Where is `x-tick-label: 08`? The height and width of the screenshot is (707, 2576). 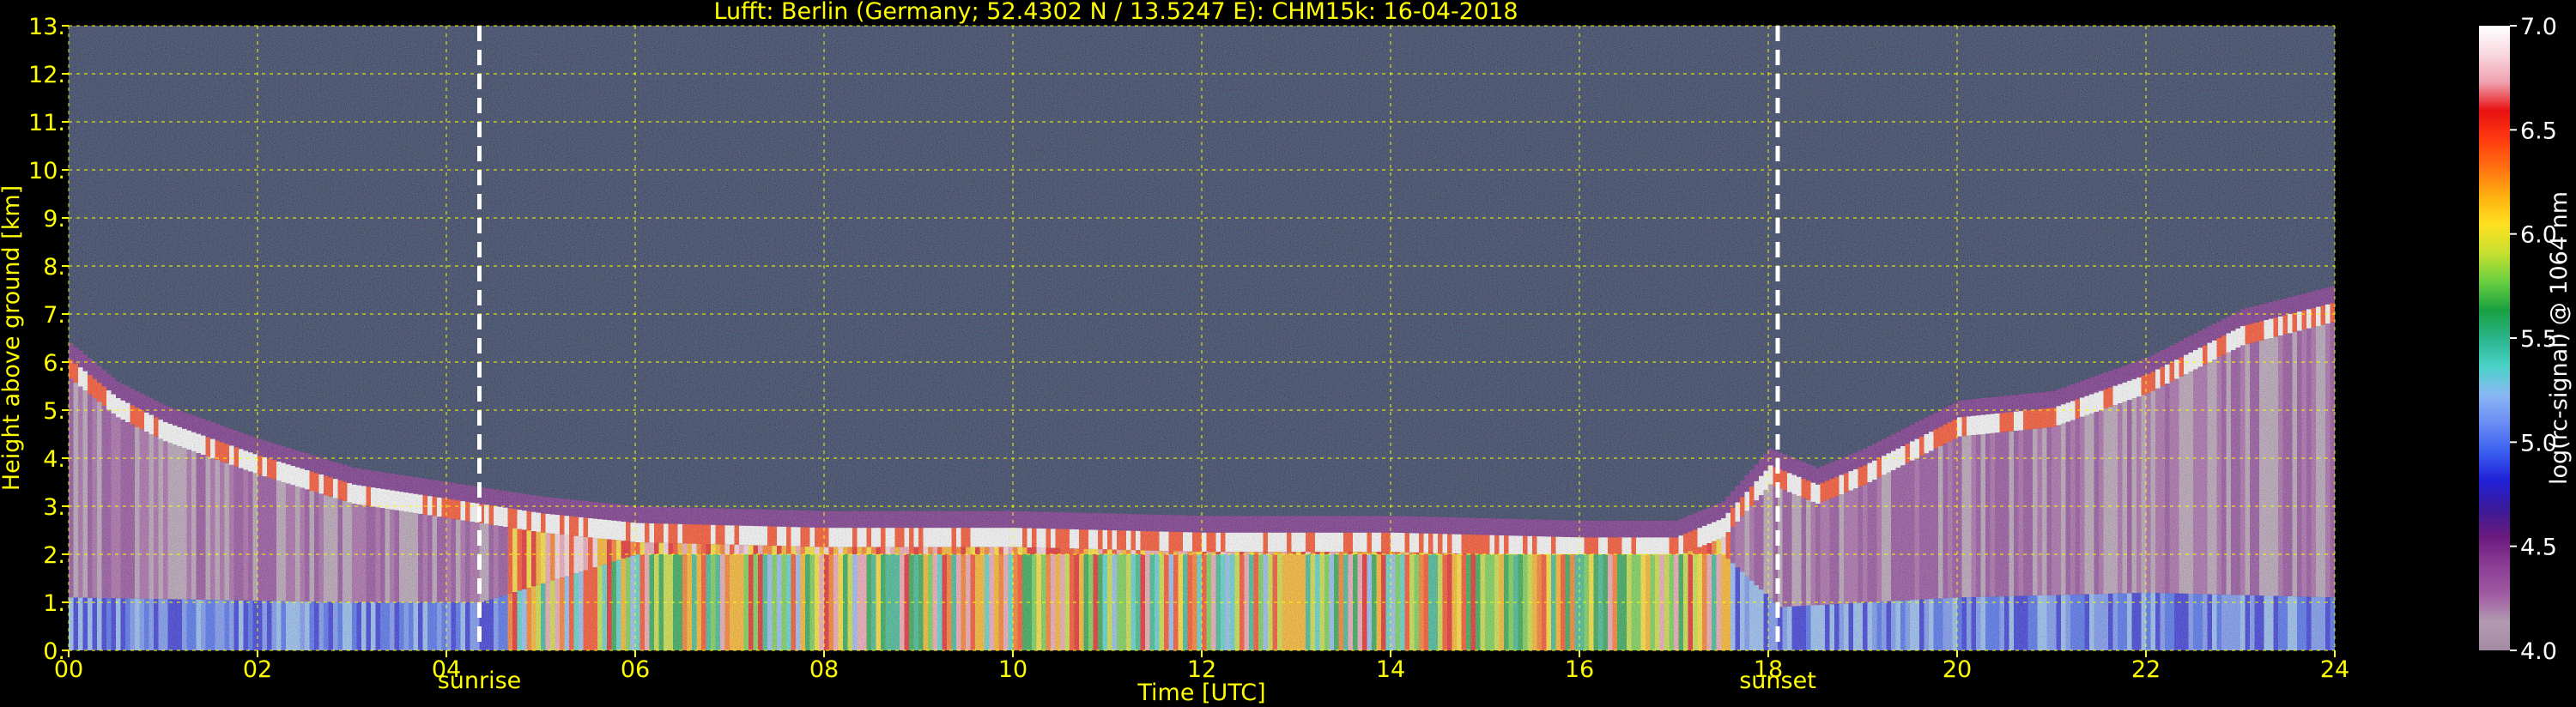
x-tick-label: 08 is located at coordinates (824, 670).